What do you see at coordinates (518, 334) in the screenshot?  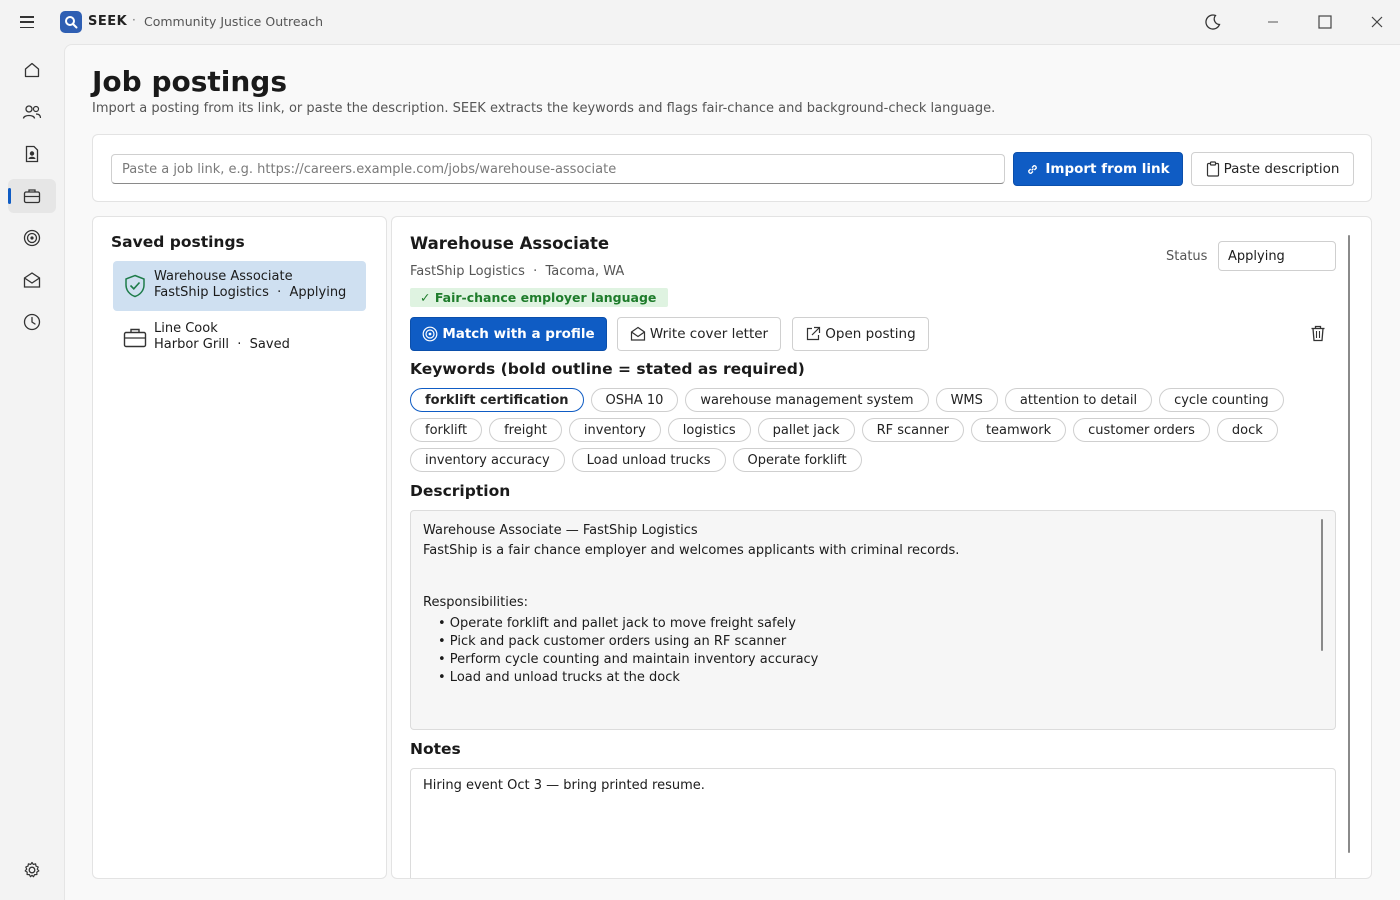 I see `match-button-label: Match with a profile` at bounding box center [518, 334].